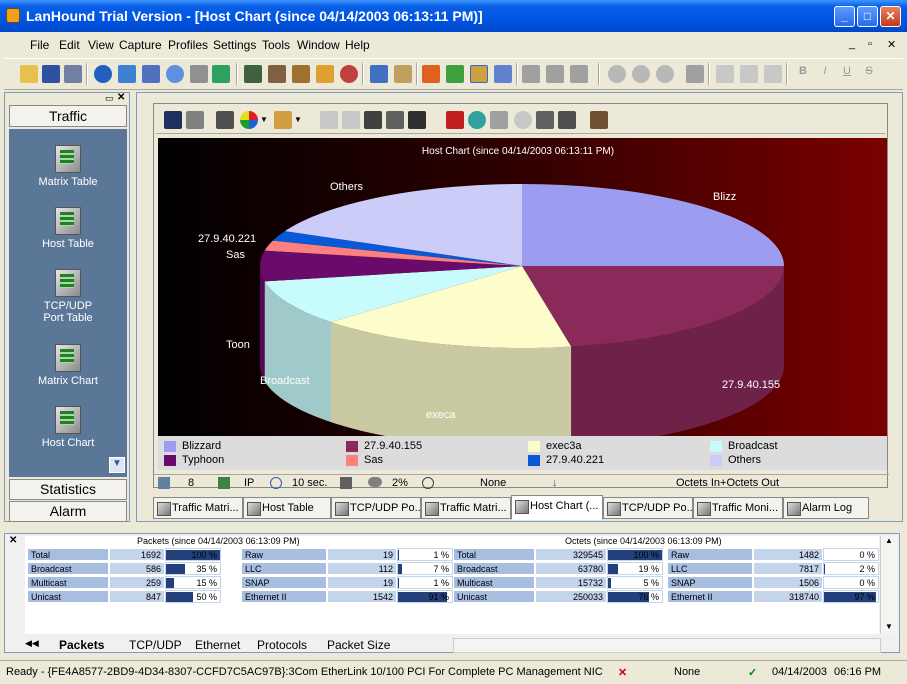 The image size is (907, 684). What do you see at coordinates (318, 45) in the screenshot?
I see `menu-window: Window` at bounding box center [318, 45].